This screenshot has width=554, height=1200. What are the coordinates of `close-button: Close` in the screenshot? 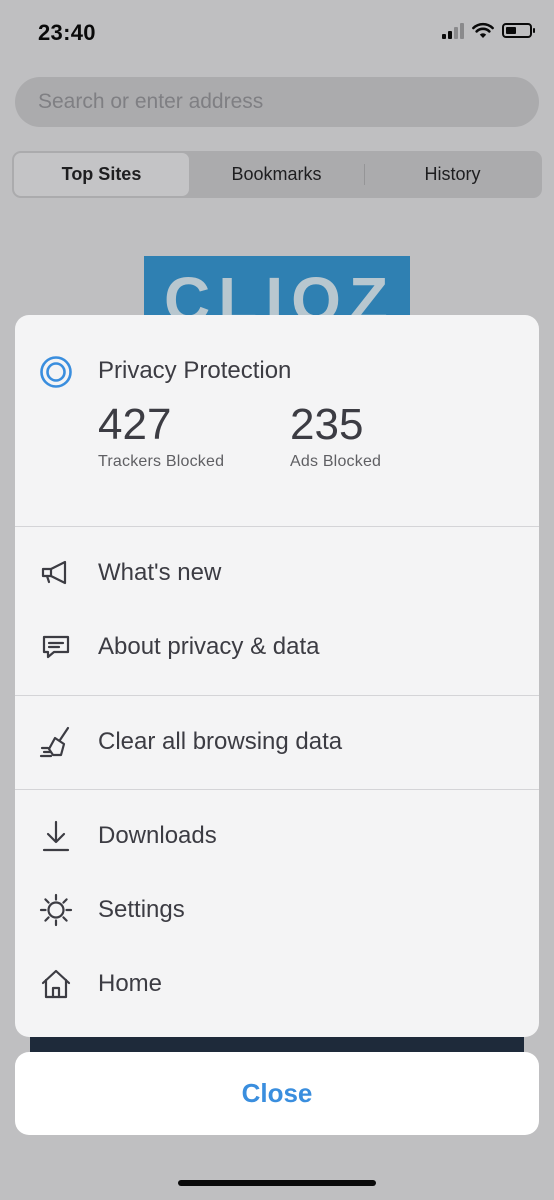 It's located at (277, 1093).